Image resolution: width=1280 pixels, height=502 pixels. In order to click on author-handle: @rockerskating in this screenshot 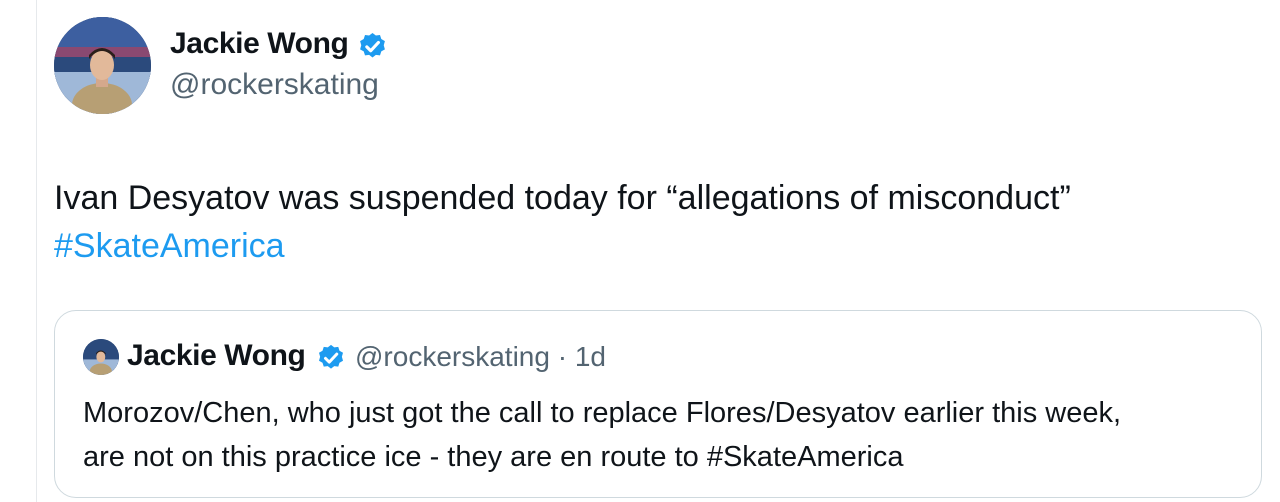, I will do `click(274, 85)`.